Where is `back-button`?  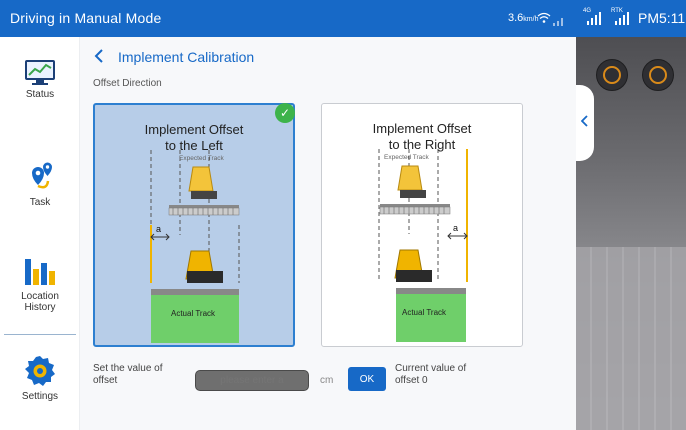 back-button is located at coordinates (99, 58).